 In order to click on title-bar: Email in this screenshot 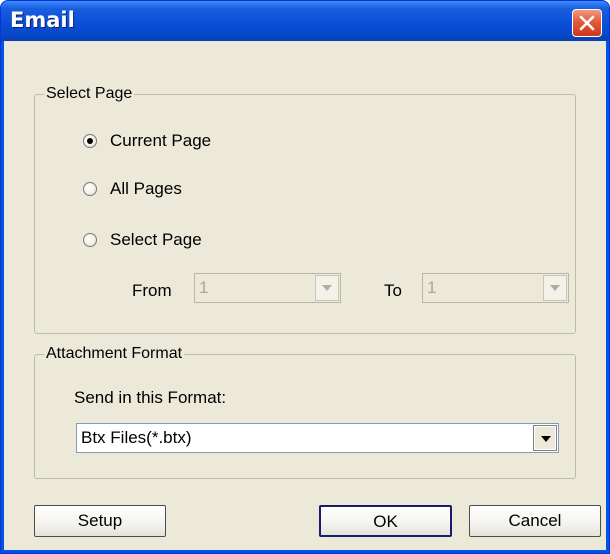, I will do `click(305, 21)`.